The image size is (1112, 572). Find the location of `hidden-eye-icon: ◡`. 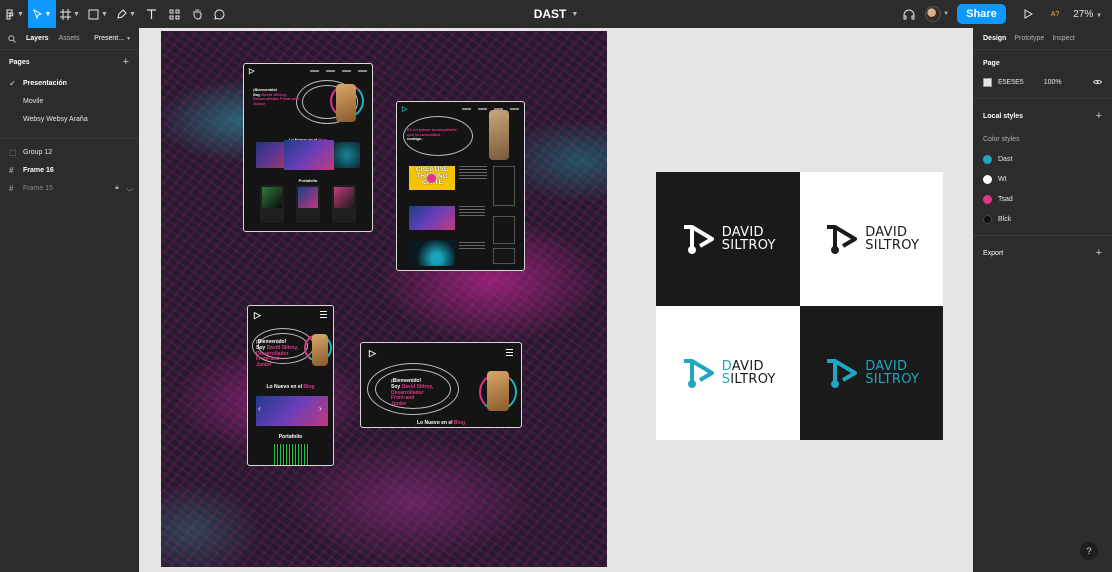

hidden-eye-icon: ◡ is located at coordinates (130, 188).